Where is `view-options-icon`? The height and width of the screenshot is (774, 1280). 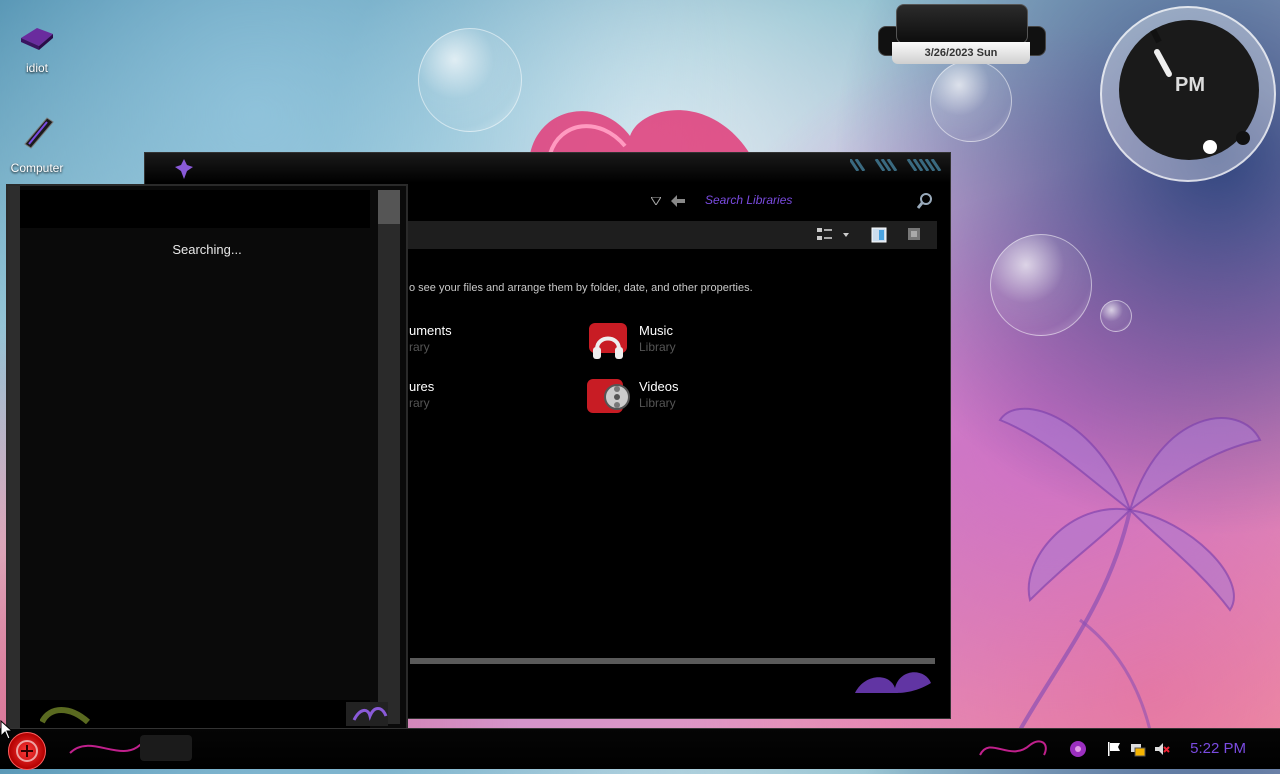 view-options-icon is located at coordinates (835, 235).